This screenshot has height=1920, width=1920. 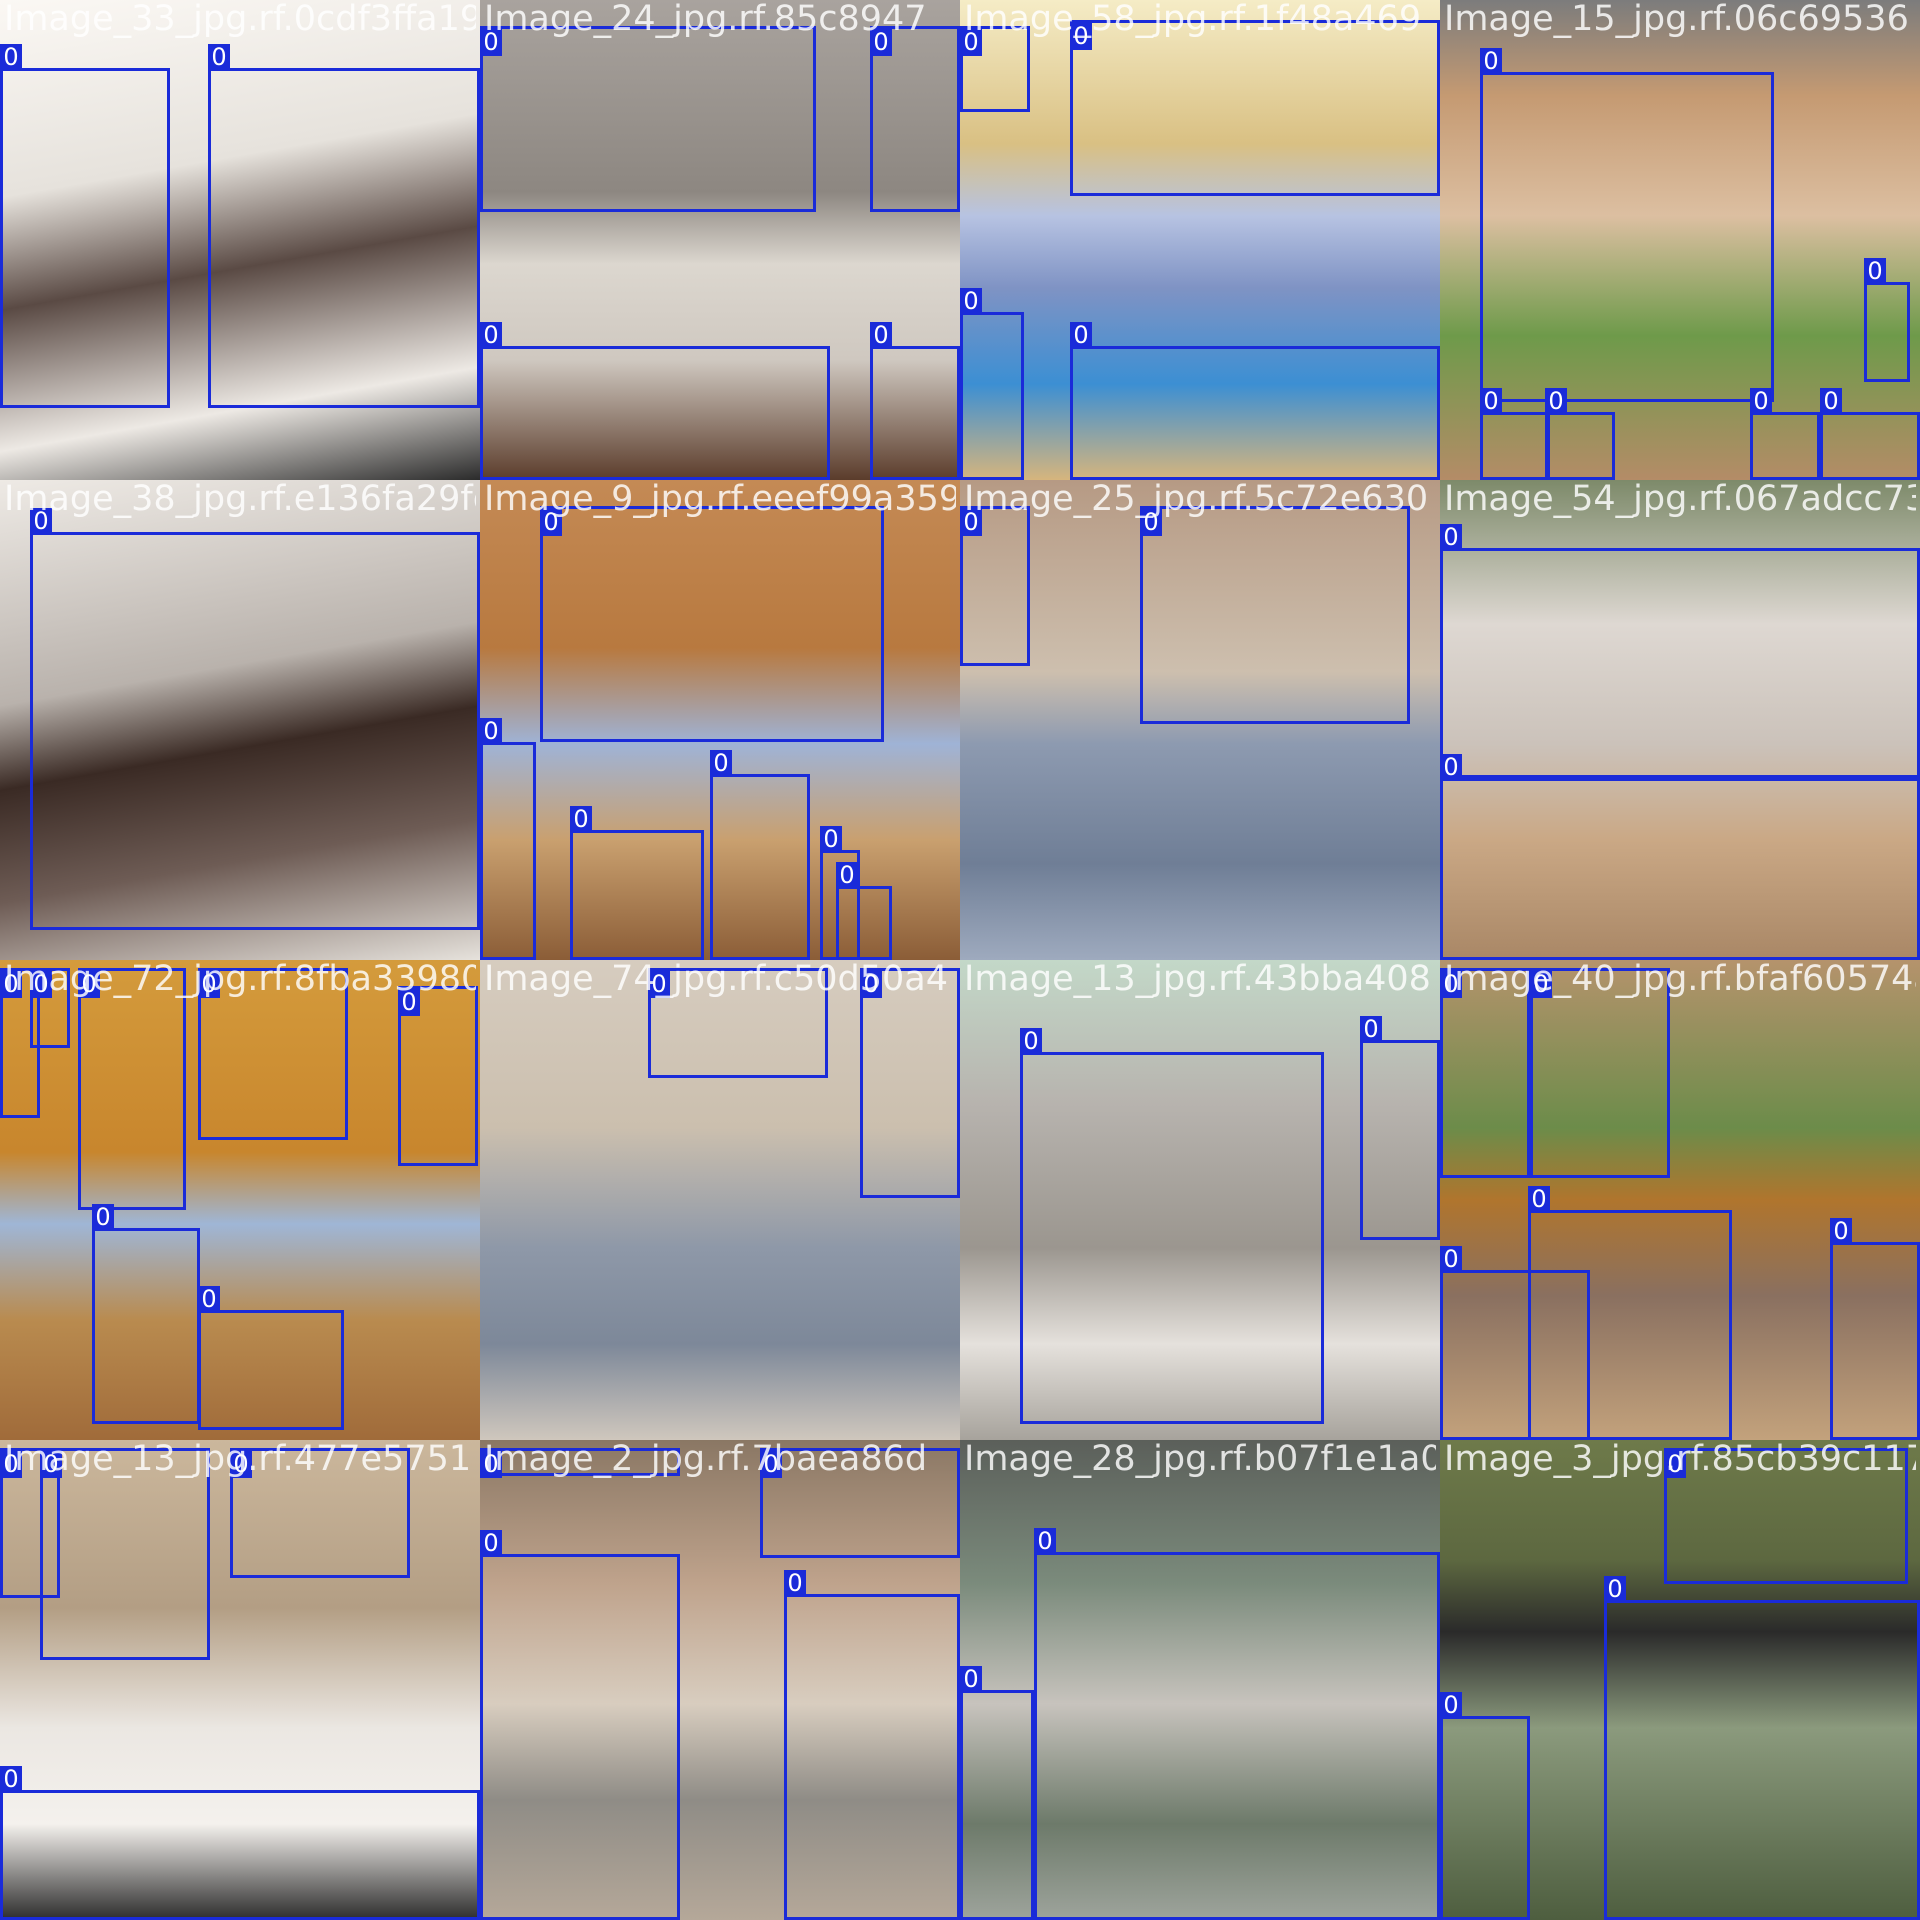 I want to click on mosaic-tile: Image_24_jpg.rf.85c8947 0 0 0 0, so click(x=720, y=240).